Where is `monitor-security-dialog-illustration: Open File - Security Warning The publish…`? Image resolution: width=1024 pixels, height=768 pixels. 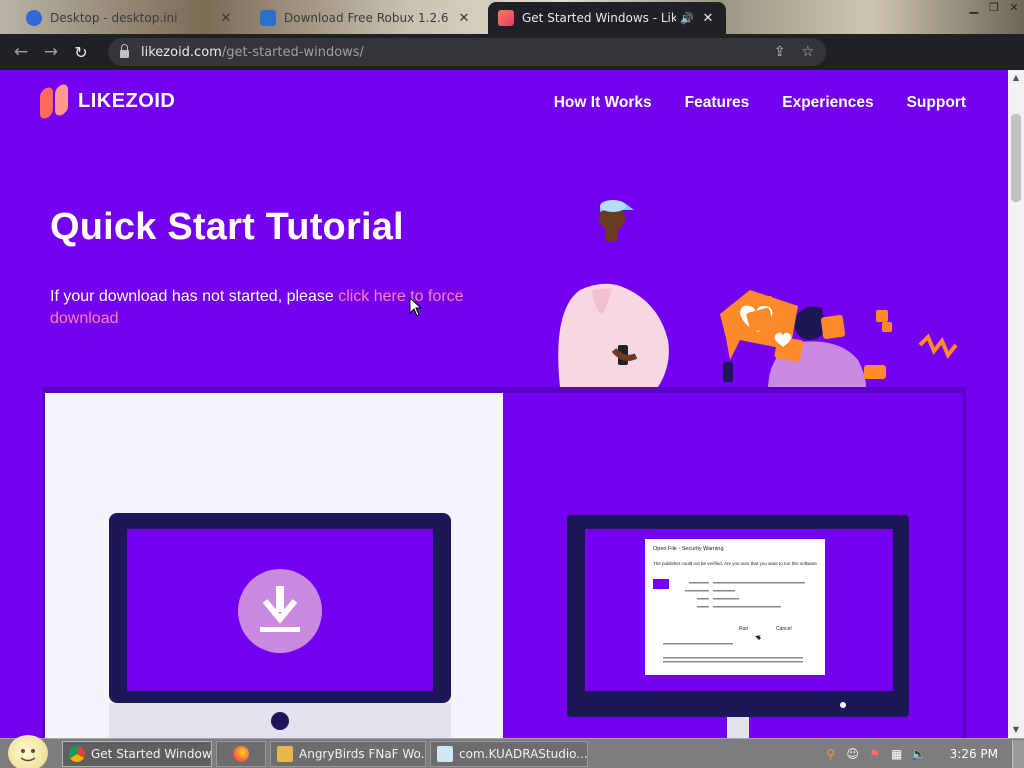 monitor-security-dialog-illustration: Open File - Security Warning The publish… is located at coordinates (738, 626).